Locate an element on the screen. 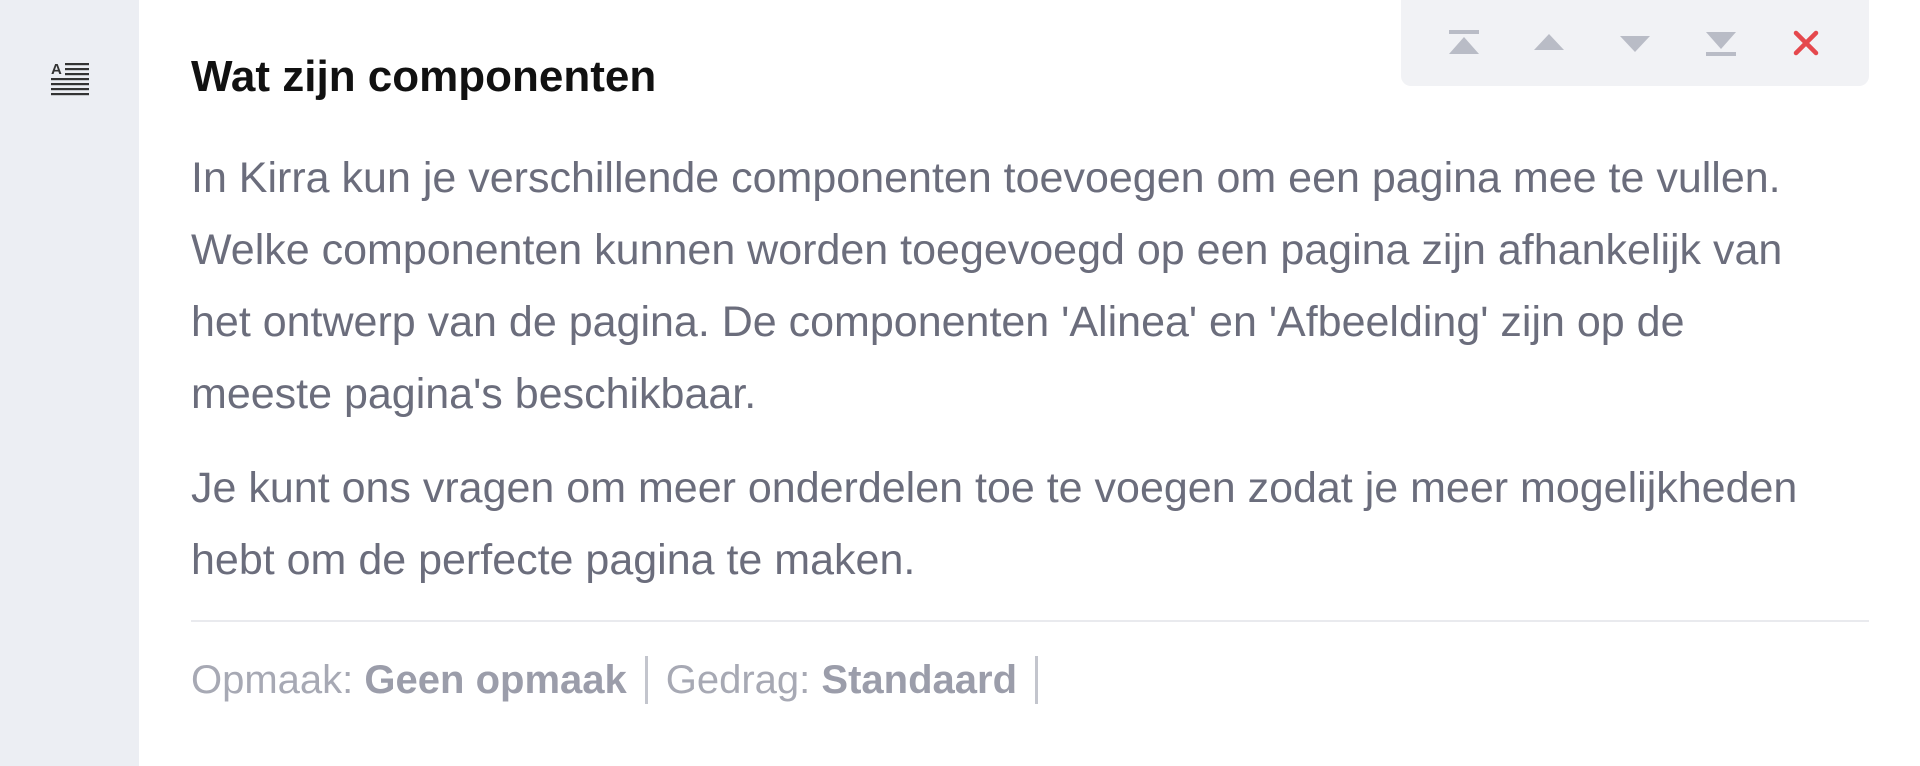  block-toolbar is located at coordinates (1635, 43).